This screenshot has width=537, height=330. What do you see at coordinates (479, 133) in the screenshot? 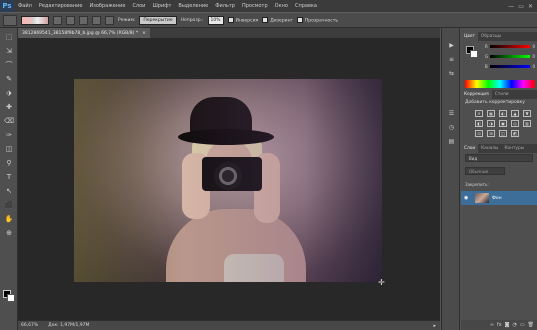
I see `invert-icon: ⊟` at bounding box center [479, 133].